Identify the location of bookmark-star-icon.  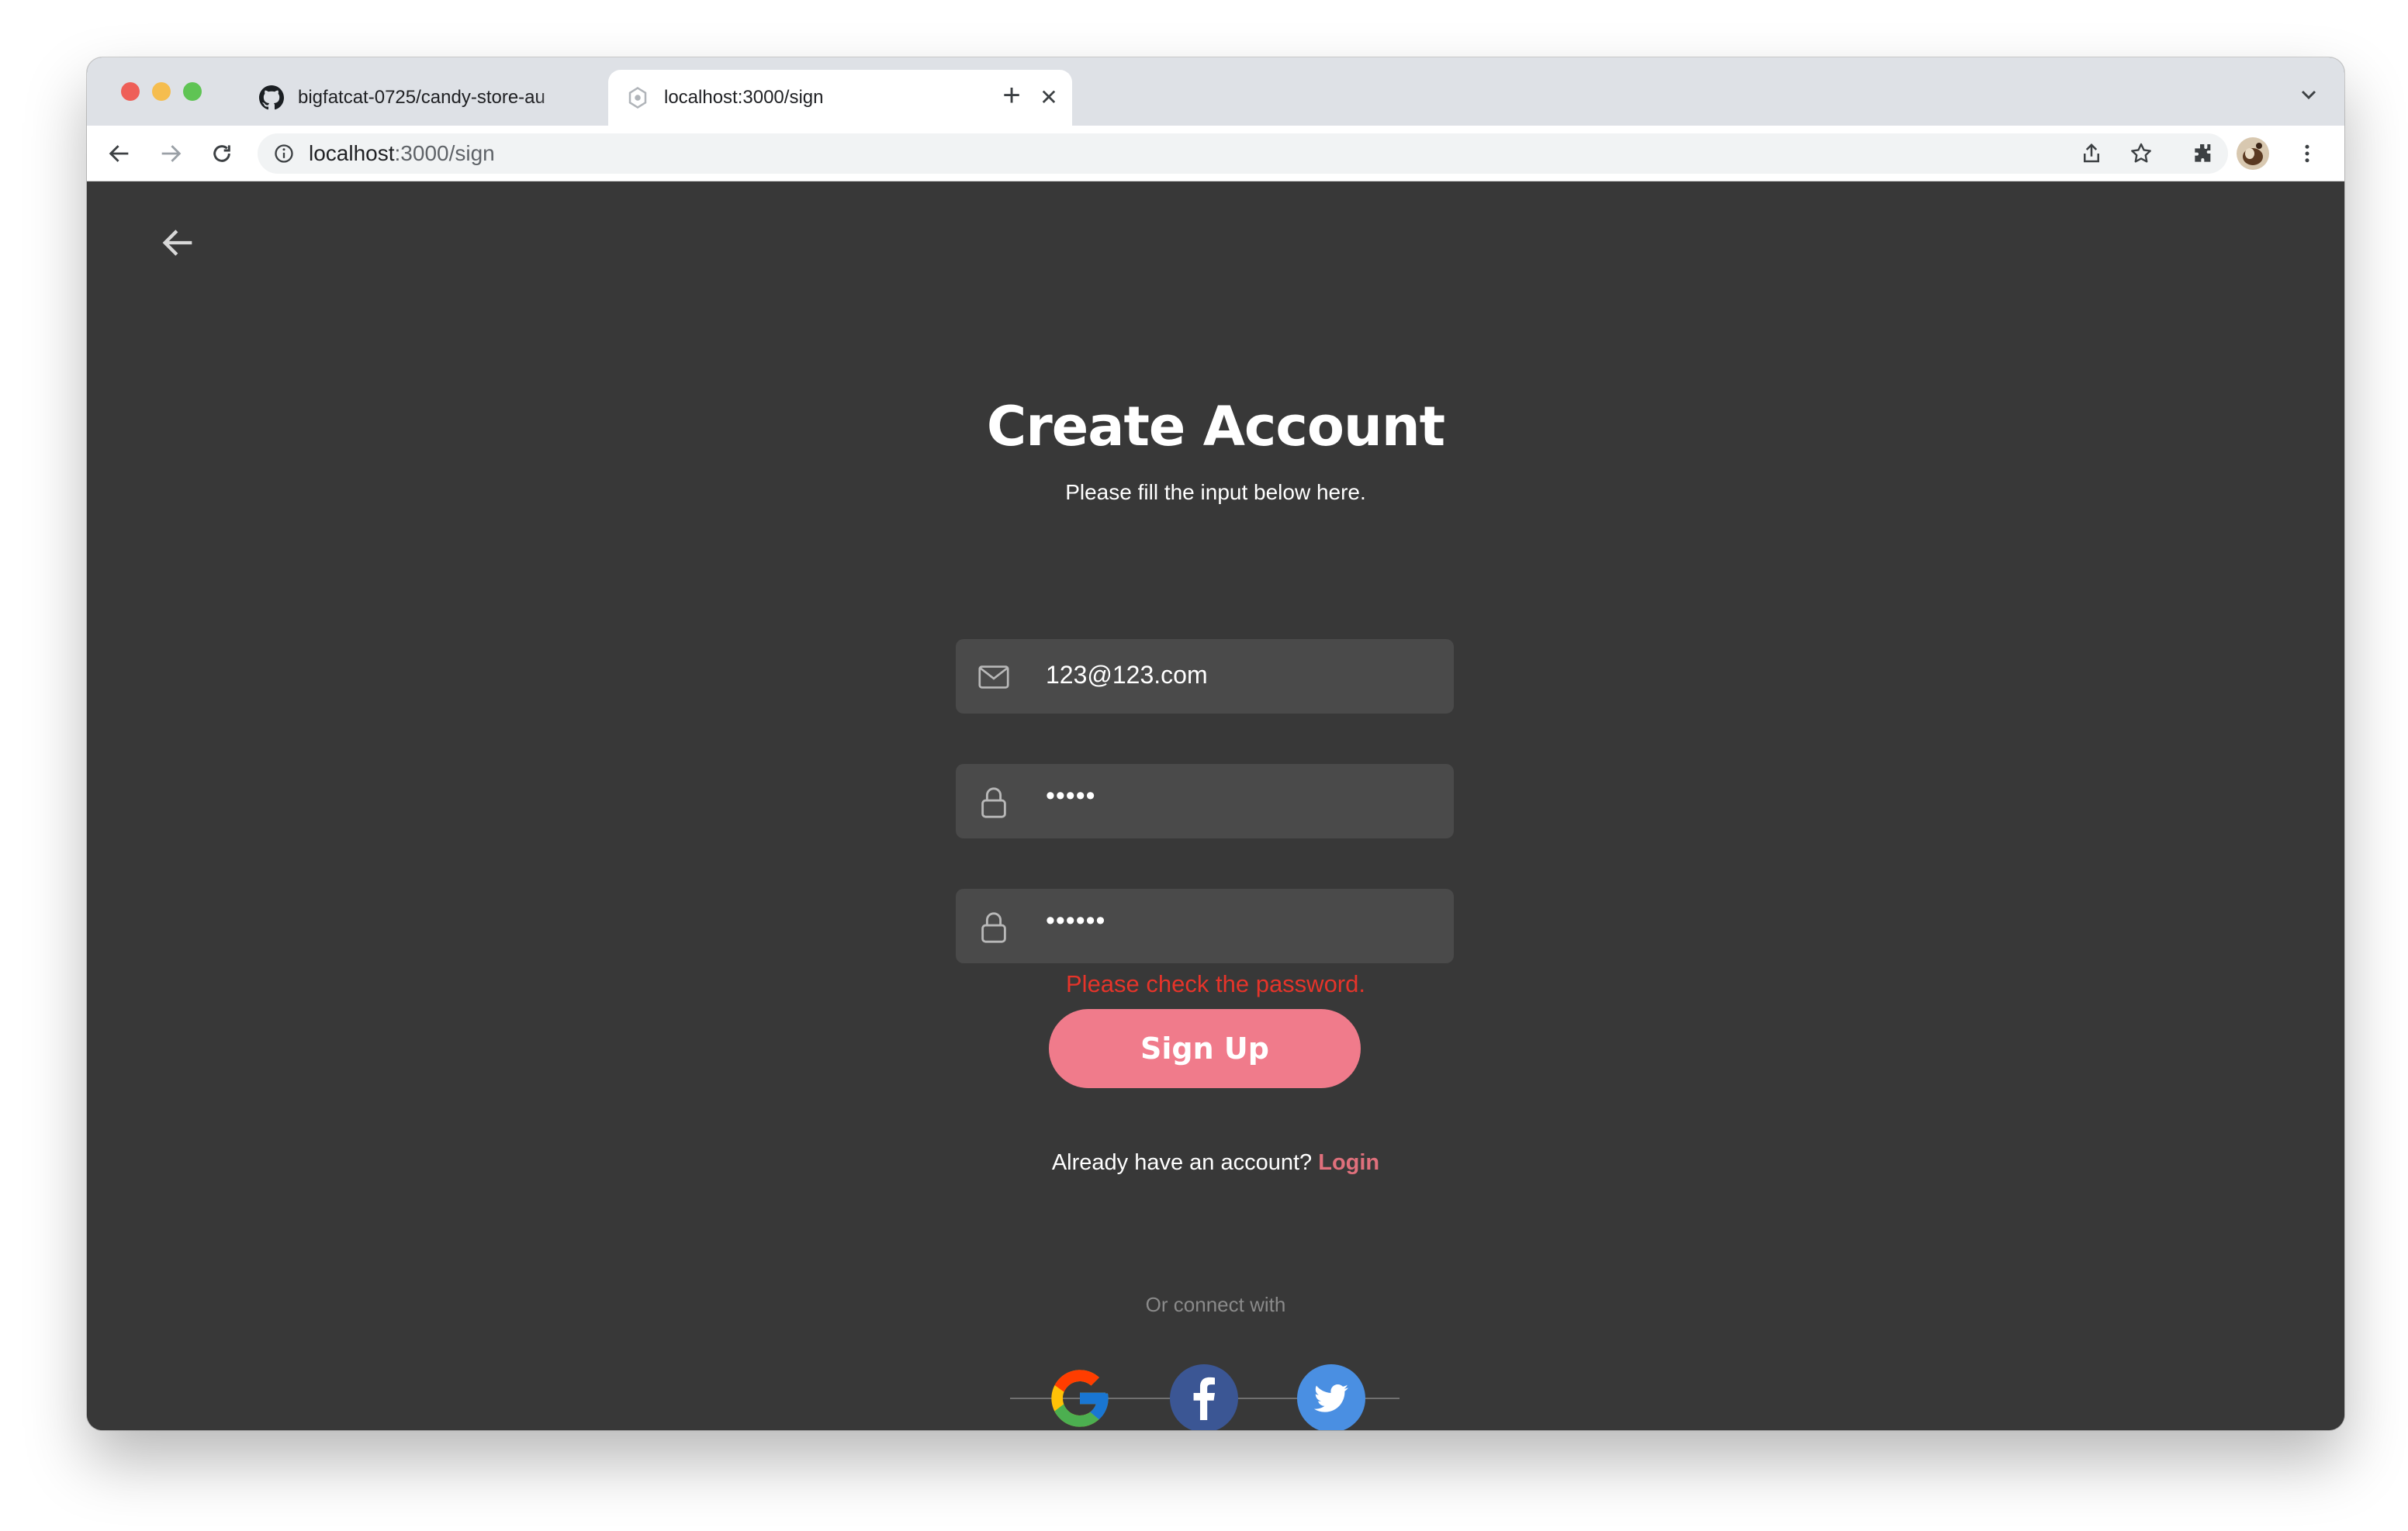
(2141, 154).